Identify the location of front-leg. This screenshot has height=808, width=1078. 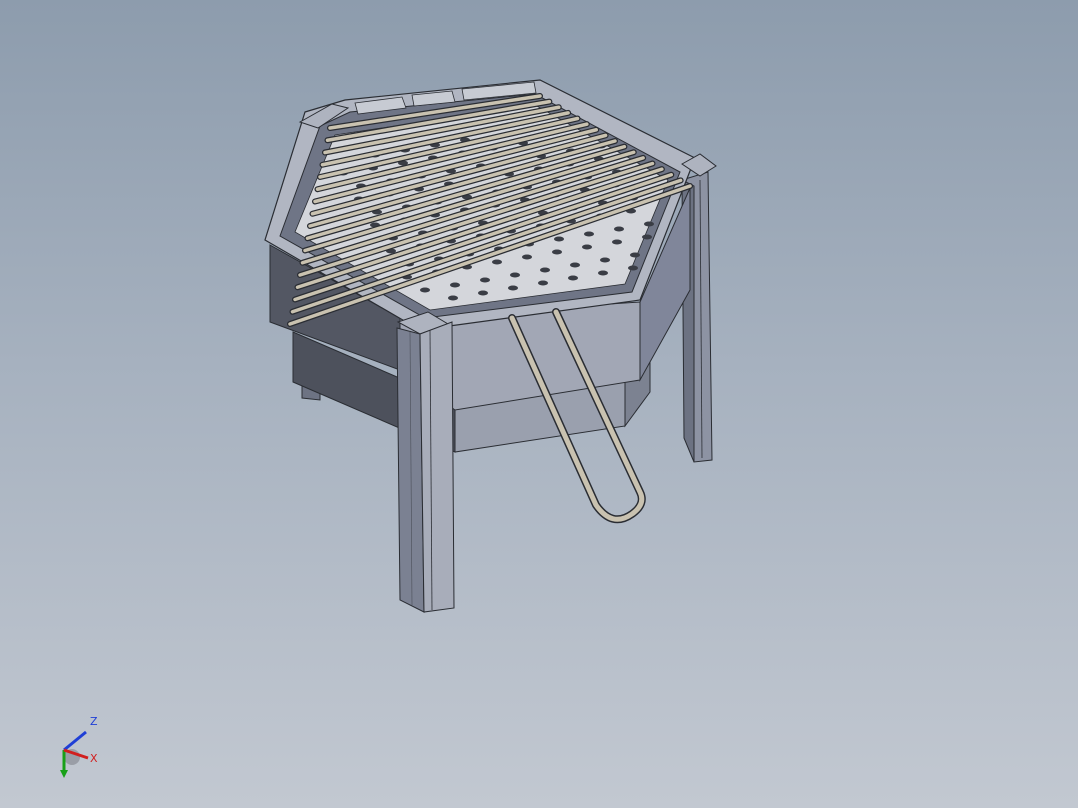
(425, 467).